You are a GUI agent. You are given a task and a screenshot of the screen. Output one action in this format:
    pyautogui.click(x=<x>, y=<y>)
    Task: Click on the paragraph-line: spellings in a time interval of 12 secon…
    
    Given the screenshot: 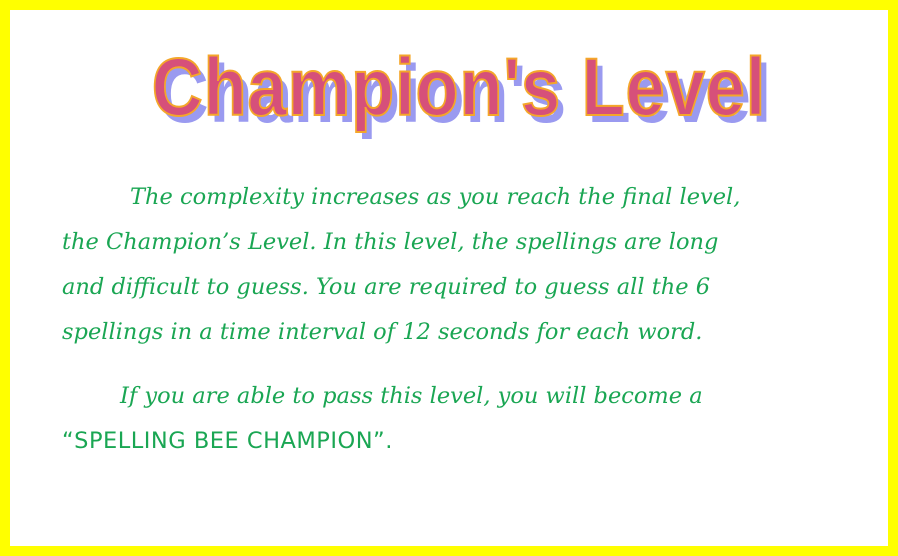 What is the action you would take?
    pyautogui.click(x=382, y=332)
    